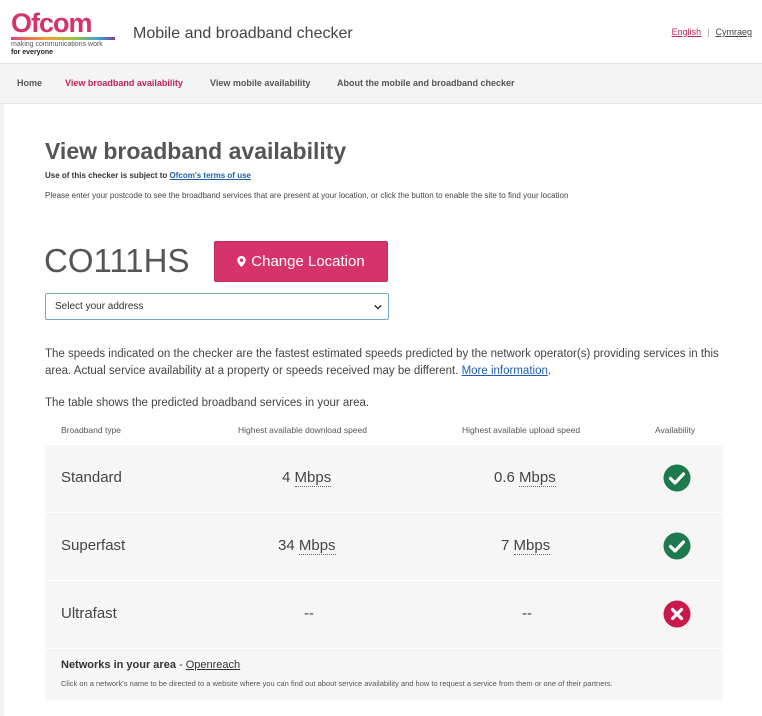 Image resolution: width=762 pixels, height=716 pixels. I want to click on networks-label: Networks in your area, so click(118, 665).